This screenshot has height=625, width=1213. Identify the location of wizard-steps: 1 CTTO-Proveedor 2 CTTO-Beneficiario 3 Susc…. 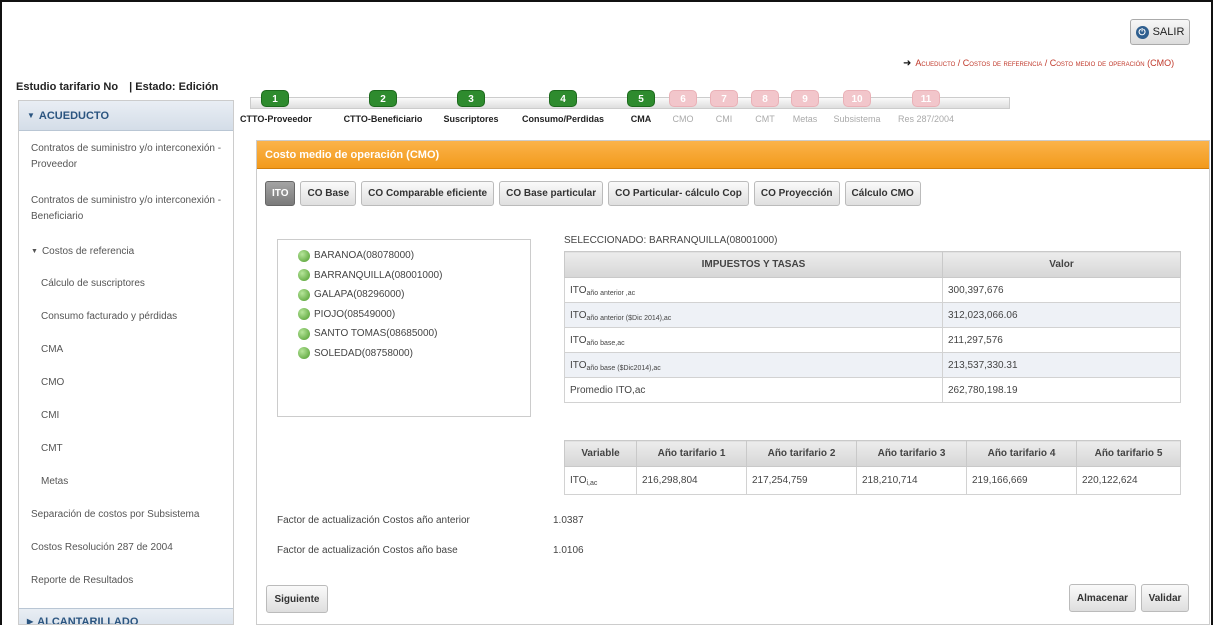
(625, 110).